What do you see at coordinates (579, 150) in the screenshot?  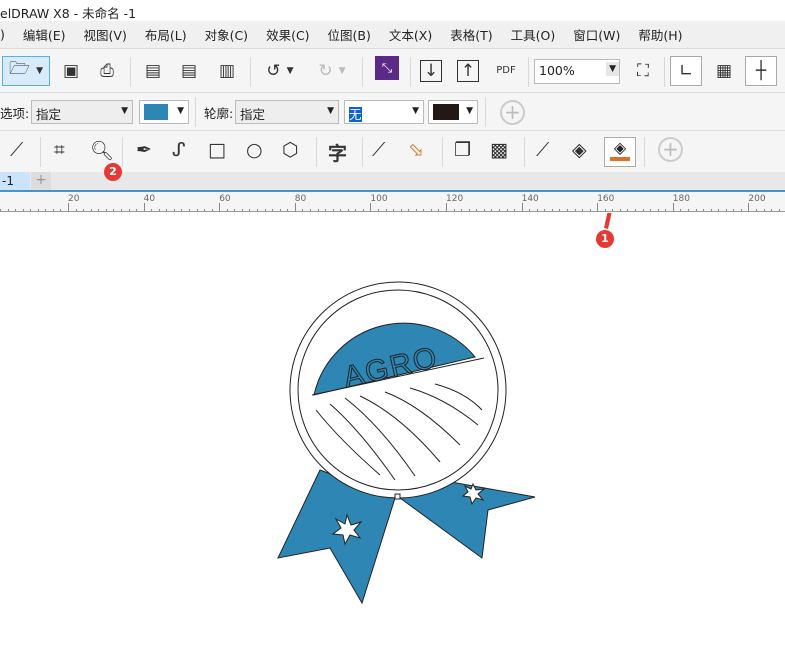 I see `interactive-fill-icon: ◈` at bounding box center [579, 150].